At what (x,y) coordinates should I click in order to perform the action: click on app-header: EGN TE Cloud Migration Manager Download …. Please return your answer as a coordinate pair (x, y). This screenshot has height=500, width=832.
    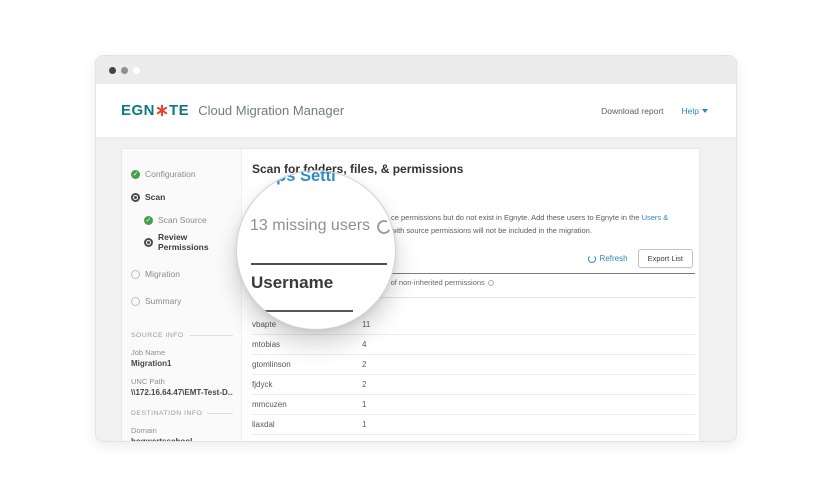
    Looking at the image, I should click on (416, 111).